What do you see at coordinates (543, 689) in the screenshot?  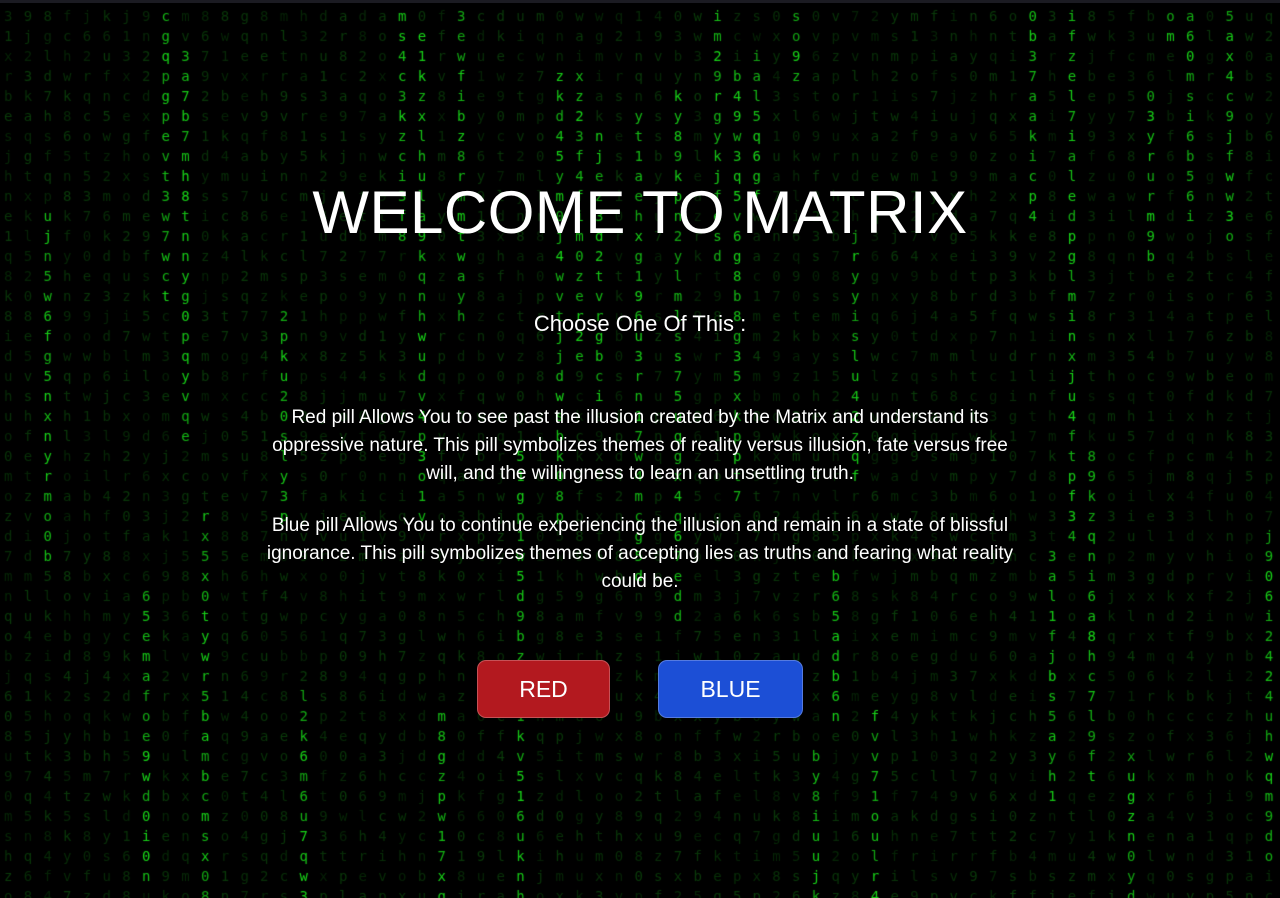 I see `red-pill-button: RED` at bounding box center [543, 689].